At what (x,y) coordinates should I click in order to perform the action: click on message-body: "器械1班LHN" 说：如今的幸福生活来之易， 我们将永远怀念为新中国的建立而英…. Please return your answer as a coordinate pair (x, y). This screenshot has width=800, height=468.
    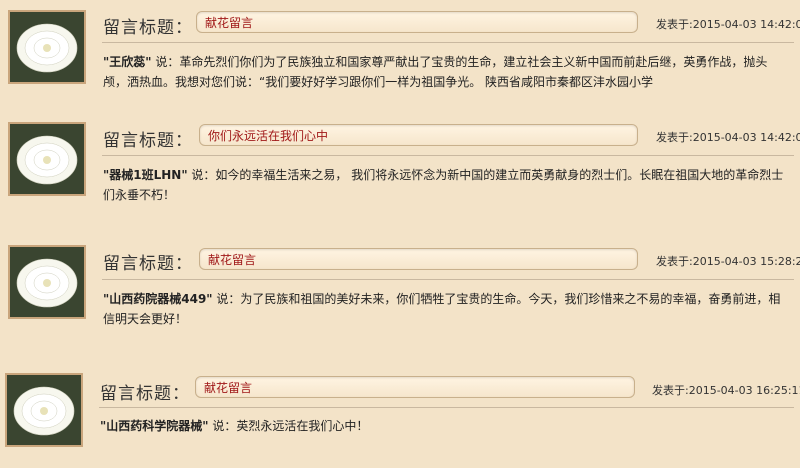
    Looking at the image, I should click on (445, 185).